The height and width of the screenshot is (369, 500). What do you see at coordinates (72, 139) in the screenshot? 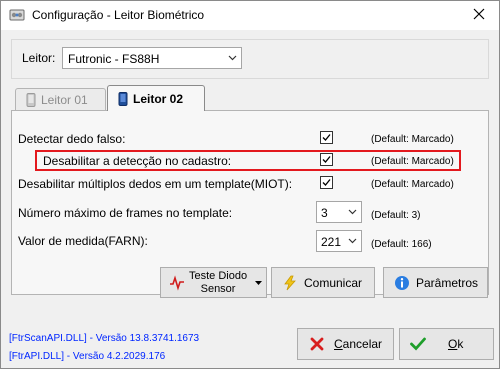
I see `option-label-false-finger: Detectar dedo falso:` at bounding box center [72, 139].